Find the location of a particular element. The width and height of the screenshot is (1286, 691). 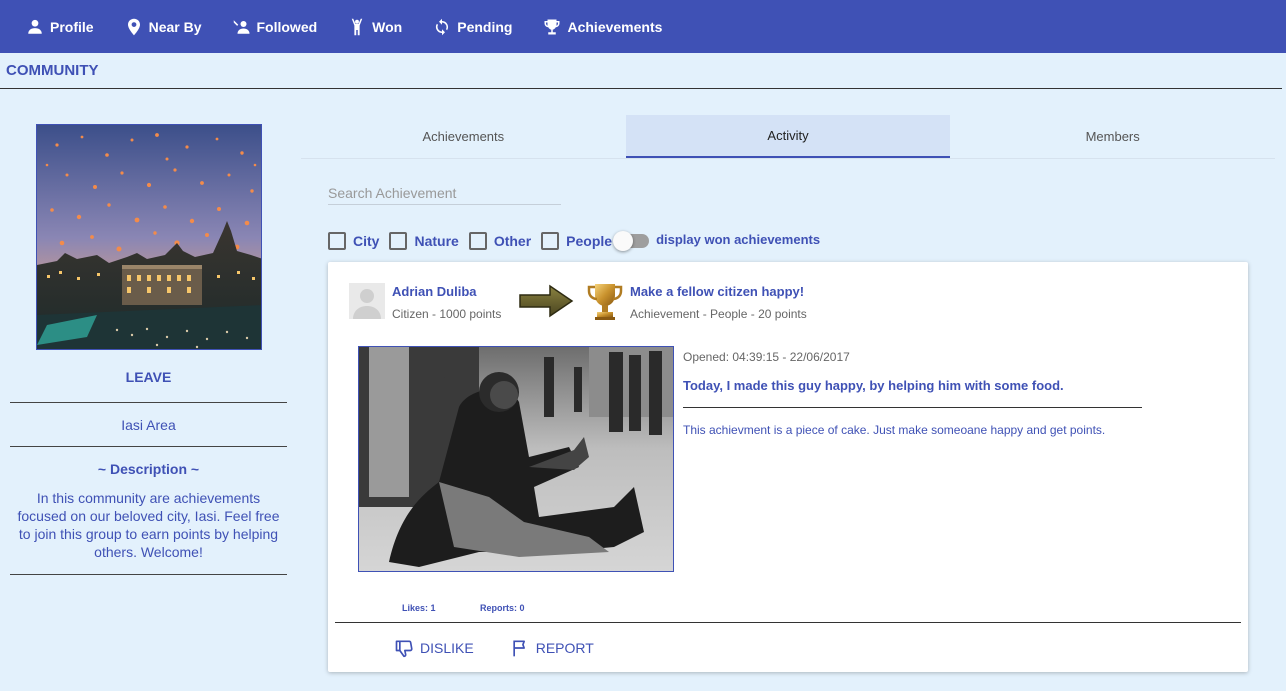

community-tabs: Achievements Activity Members is located at coordinates (788, 137).